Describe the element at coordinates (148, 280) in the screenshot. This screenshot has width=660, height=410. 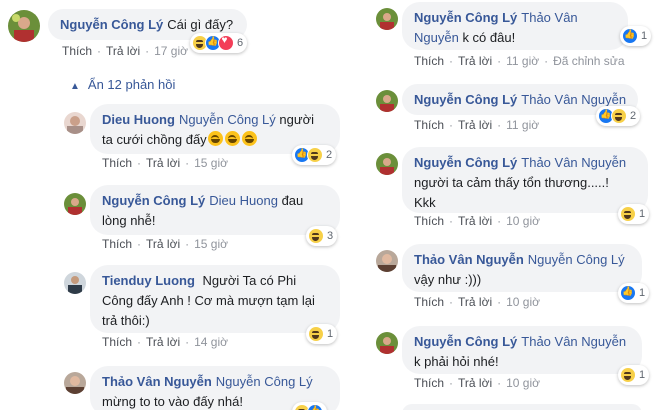
I see `comment-author: Tienduy Luong` at that location.